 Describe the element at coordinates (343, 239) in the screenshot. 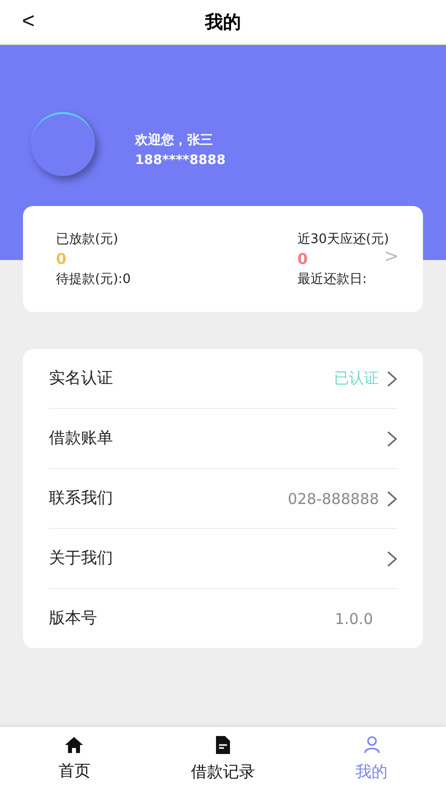

I see `amount-label: 近30天应还(元)` at that location.